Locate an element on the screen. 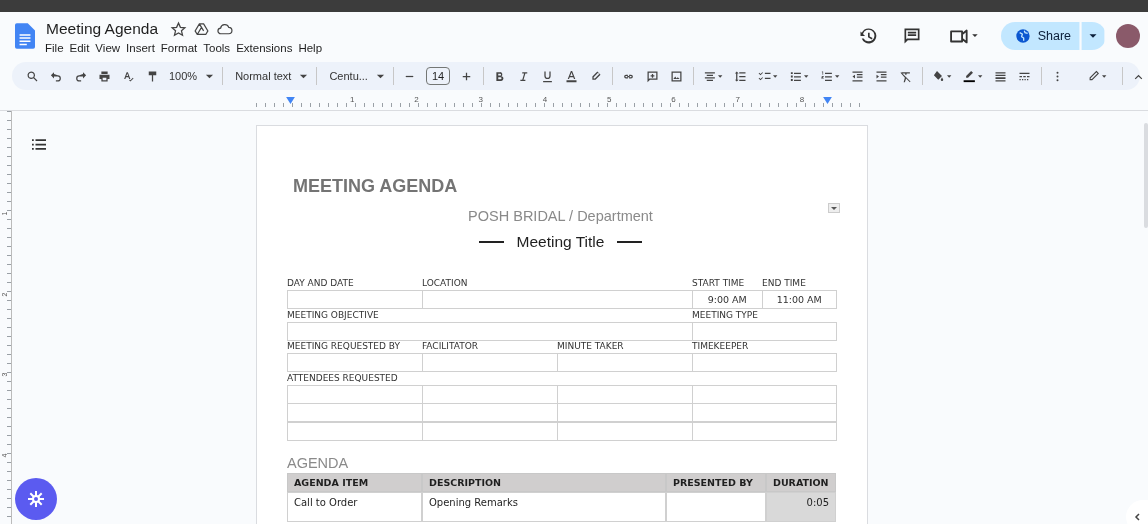  ruler-number: 8 is located at coordinates (802, 100).